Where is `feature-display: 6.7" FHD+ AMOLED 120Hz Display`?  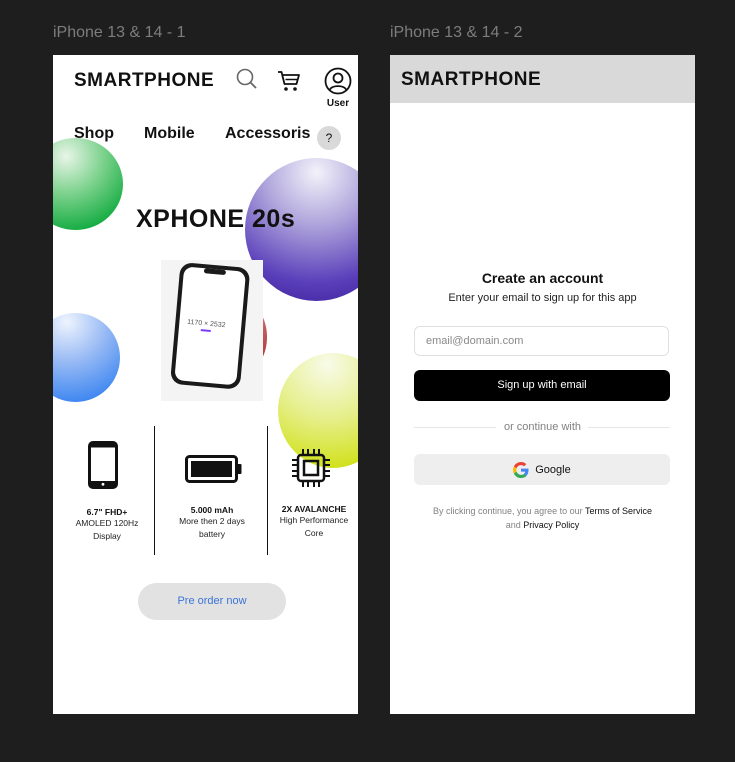
feature-display: 6.7" FHD+ AMOLED 120Hz Display is located at coordinates (107, 525).